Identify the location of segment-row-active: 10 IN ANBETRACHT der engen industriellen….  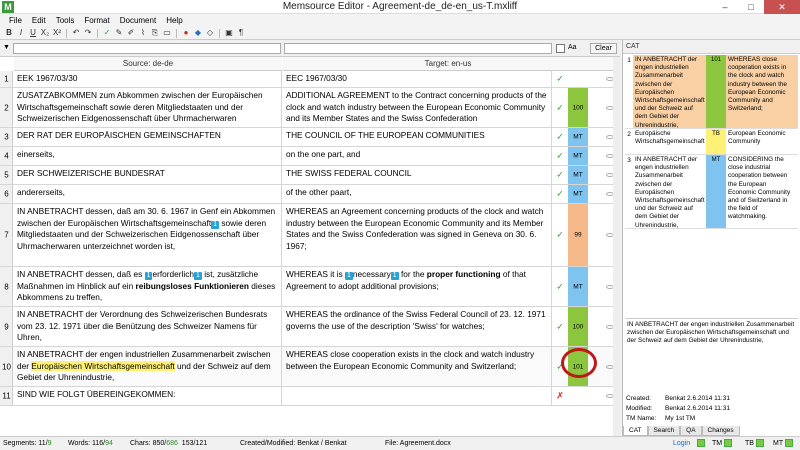
(309, 367).